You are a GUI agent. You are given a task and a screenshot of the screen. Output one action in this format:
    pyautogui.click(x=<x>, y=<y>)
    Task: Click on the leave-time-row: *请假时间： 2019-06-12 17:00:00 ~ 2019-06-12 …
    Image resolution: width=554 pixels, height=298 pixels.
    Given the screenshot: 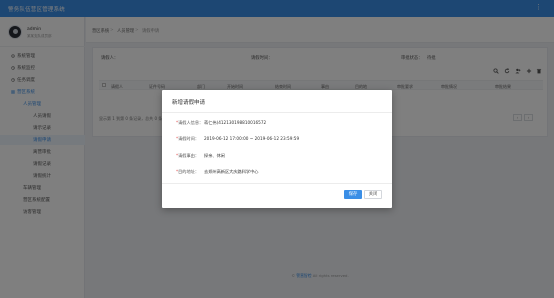 What is the action you would take?
    pyautogui.click(x=277, y=139)
    